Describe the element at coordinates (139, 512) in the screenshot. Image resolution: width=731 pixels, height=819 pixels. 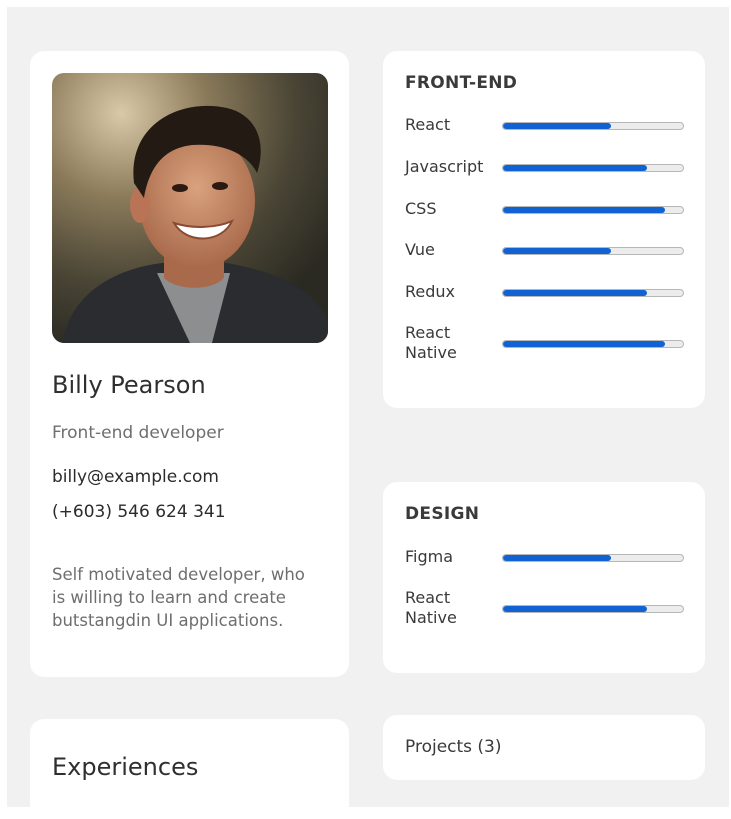
I see `profile-phone: (+603) 546 624 341` at that location.